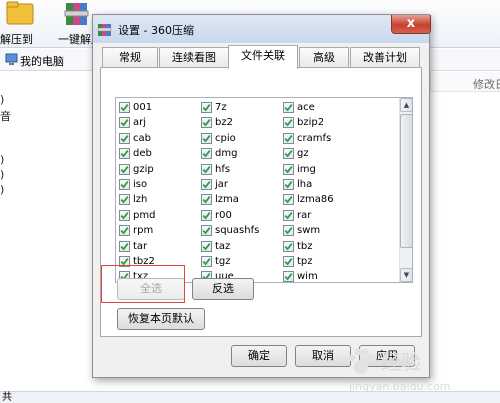 The image size is (500, 403). I want to click on paw-logo-icon, so click(361, 361).